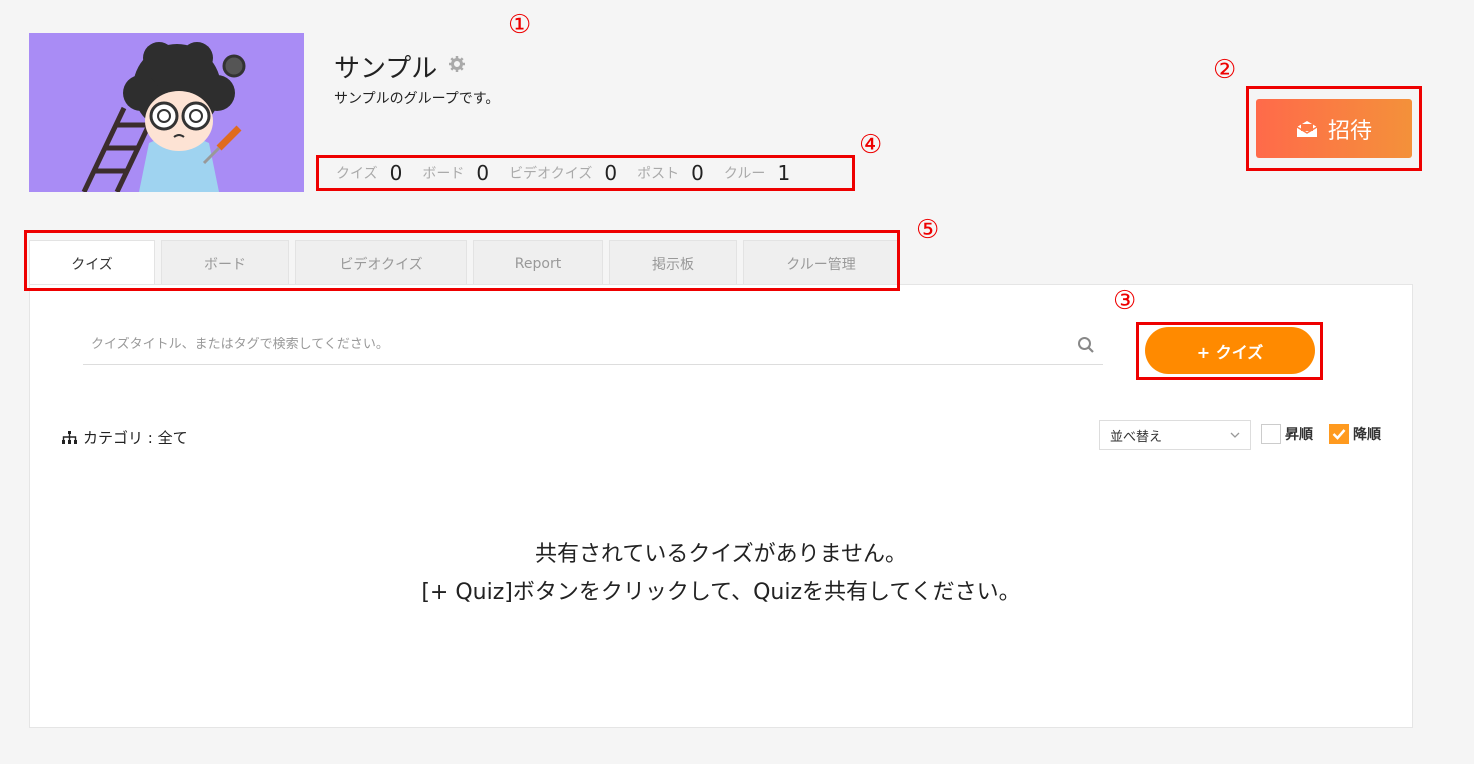 Image resolution: width=1474 pixels, height=764 pixels. I want to click on annotation-box-invite, so click(1334, 128).